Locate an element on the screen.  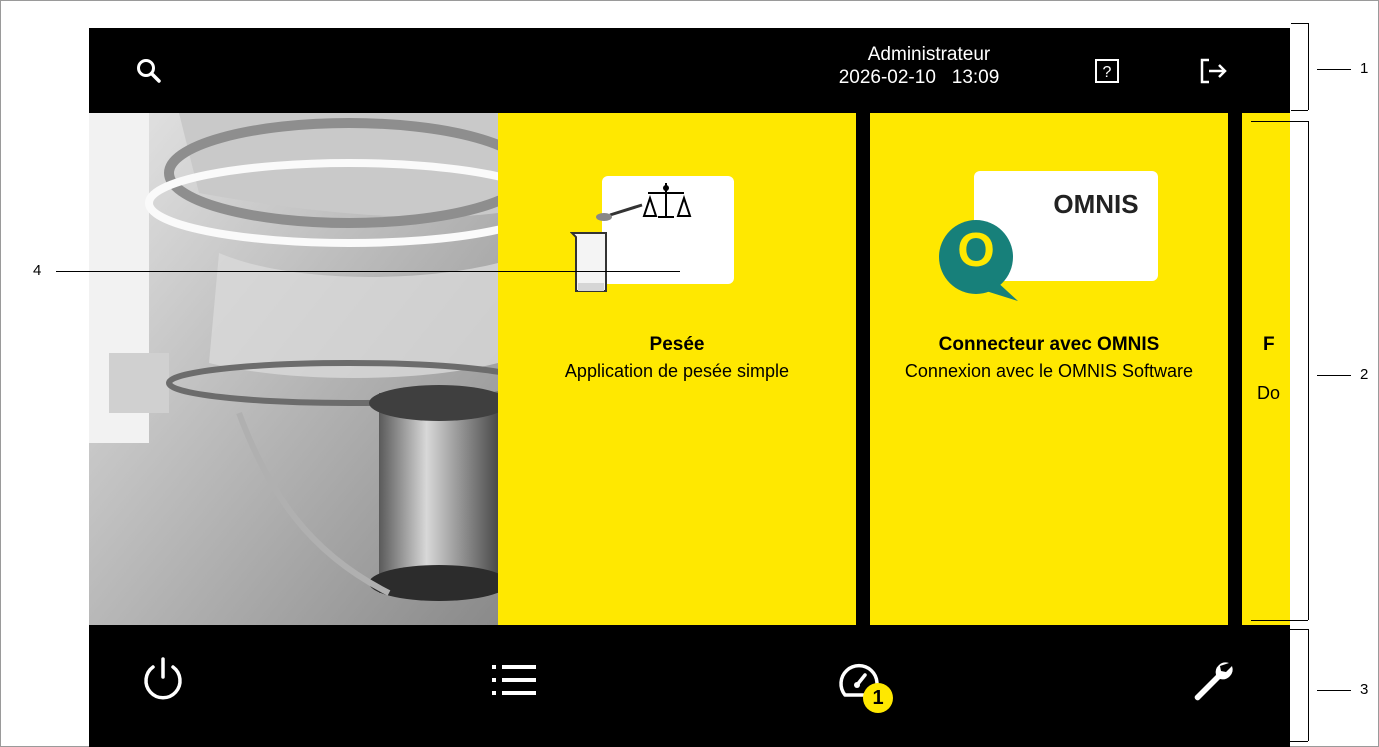
bracket-2-top is located at coordinates (1279, 121).